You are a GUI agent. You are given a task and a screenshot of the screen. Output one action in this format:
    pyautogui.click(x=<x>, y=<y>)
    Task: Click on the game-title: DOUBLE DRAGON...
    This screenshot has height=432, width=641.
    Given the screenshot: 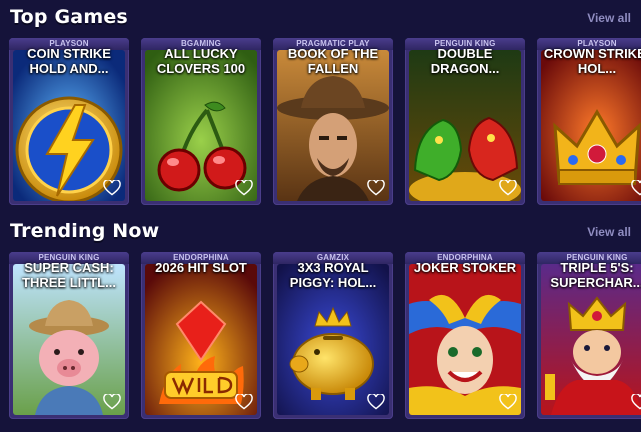 What is the action you would take?
    pyautogui.click(x=465, y=61)
    